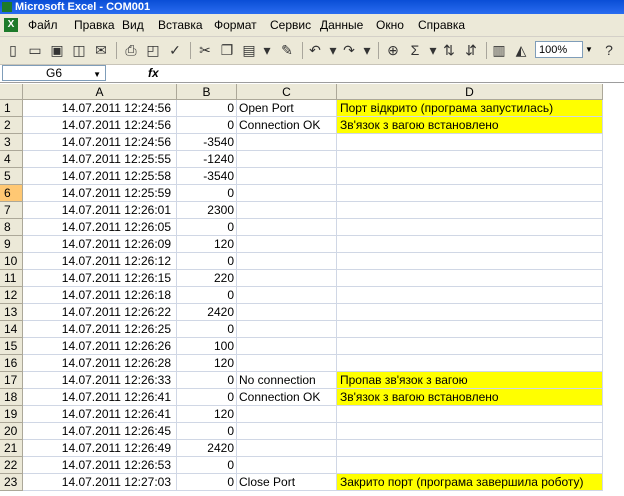 The width and height of the screenshot is (624, 496). I want to click on row-header: 8, so click(11, 227).